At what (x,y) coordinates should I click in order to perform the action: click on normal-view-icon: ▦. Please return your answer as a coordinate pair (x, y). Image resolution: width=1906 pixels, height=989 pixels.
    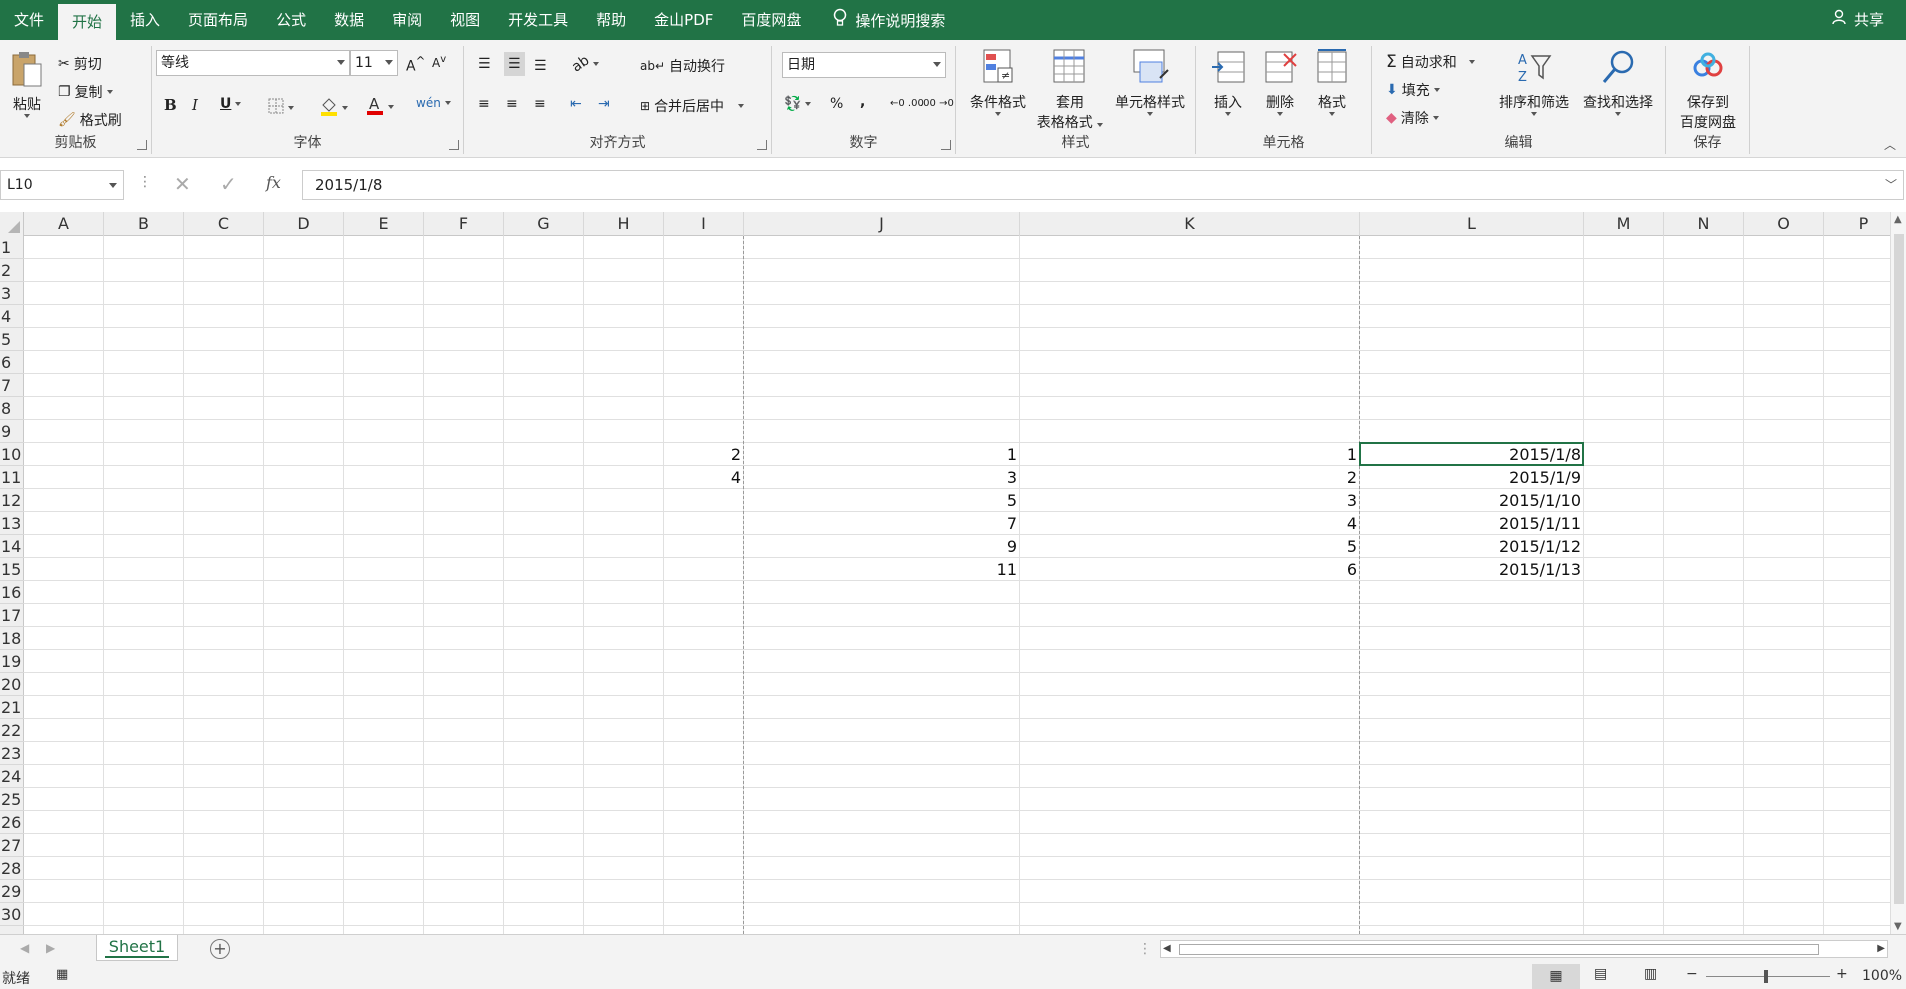
    Looking at the image, I should click on (1556, 976).